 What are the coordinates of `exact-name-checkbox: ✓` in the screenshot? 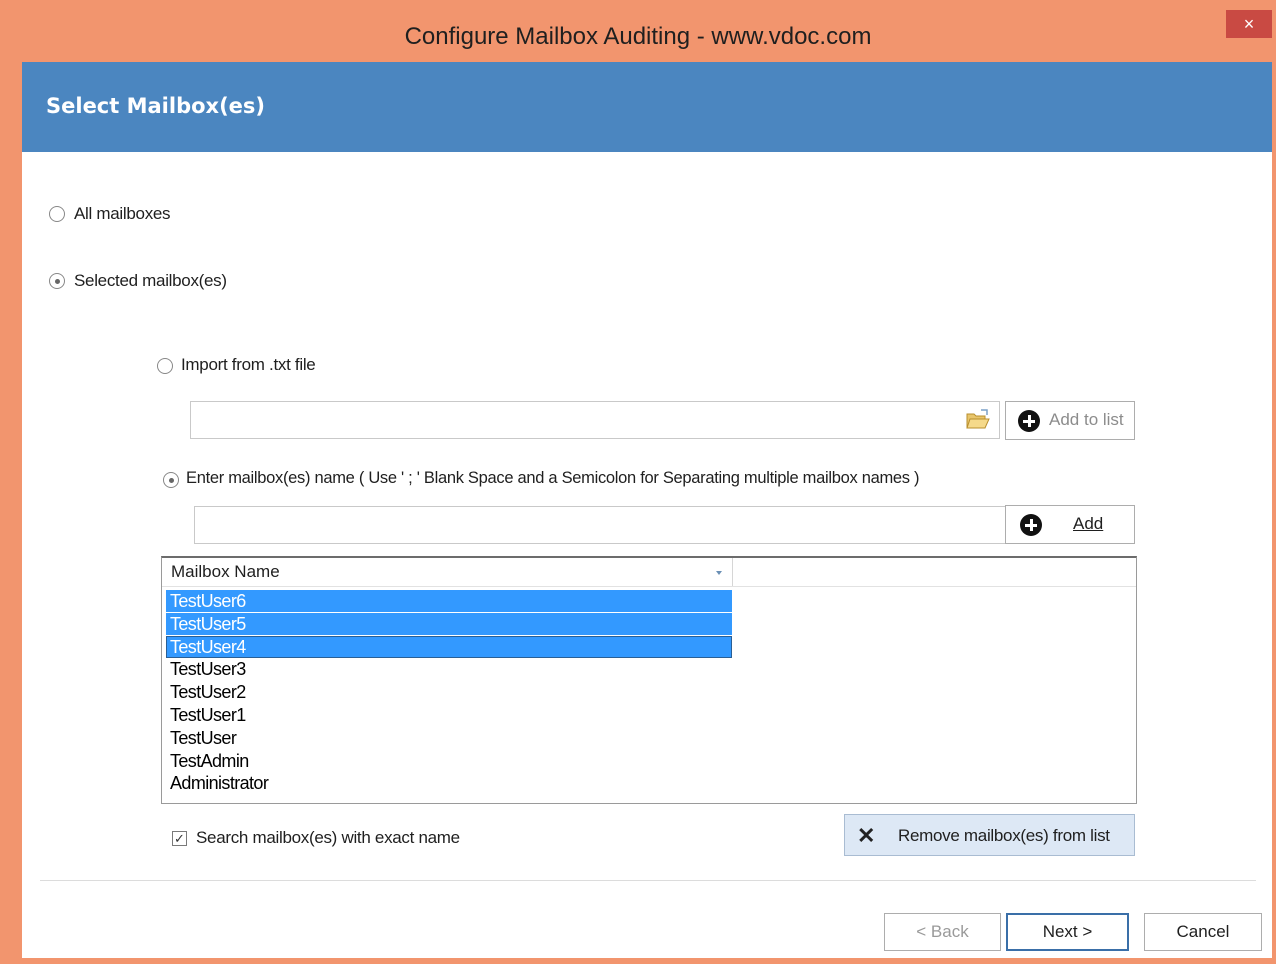 It's located at (179, 838).